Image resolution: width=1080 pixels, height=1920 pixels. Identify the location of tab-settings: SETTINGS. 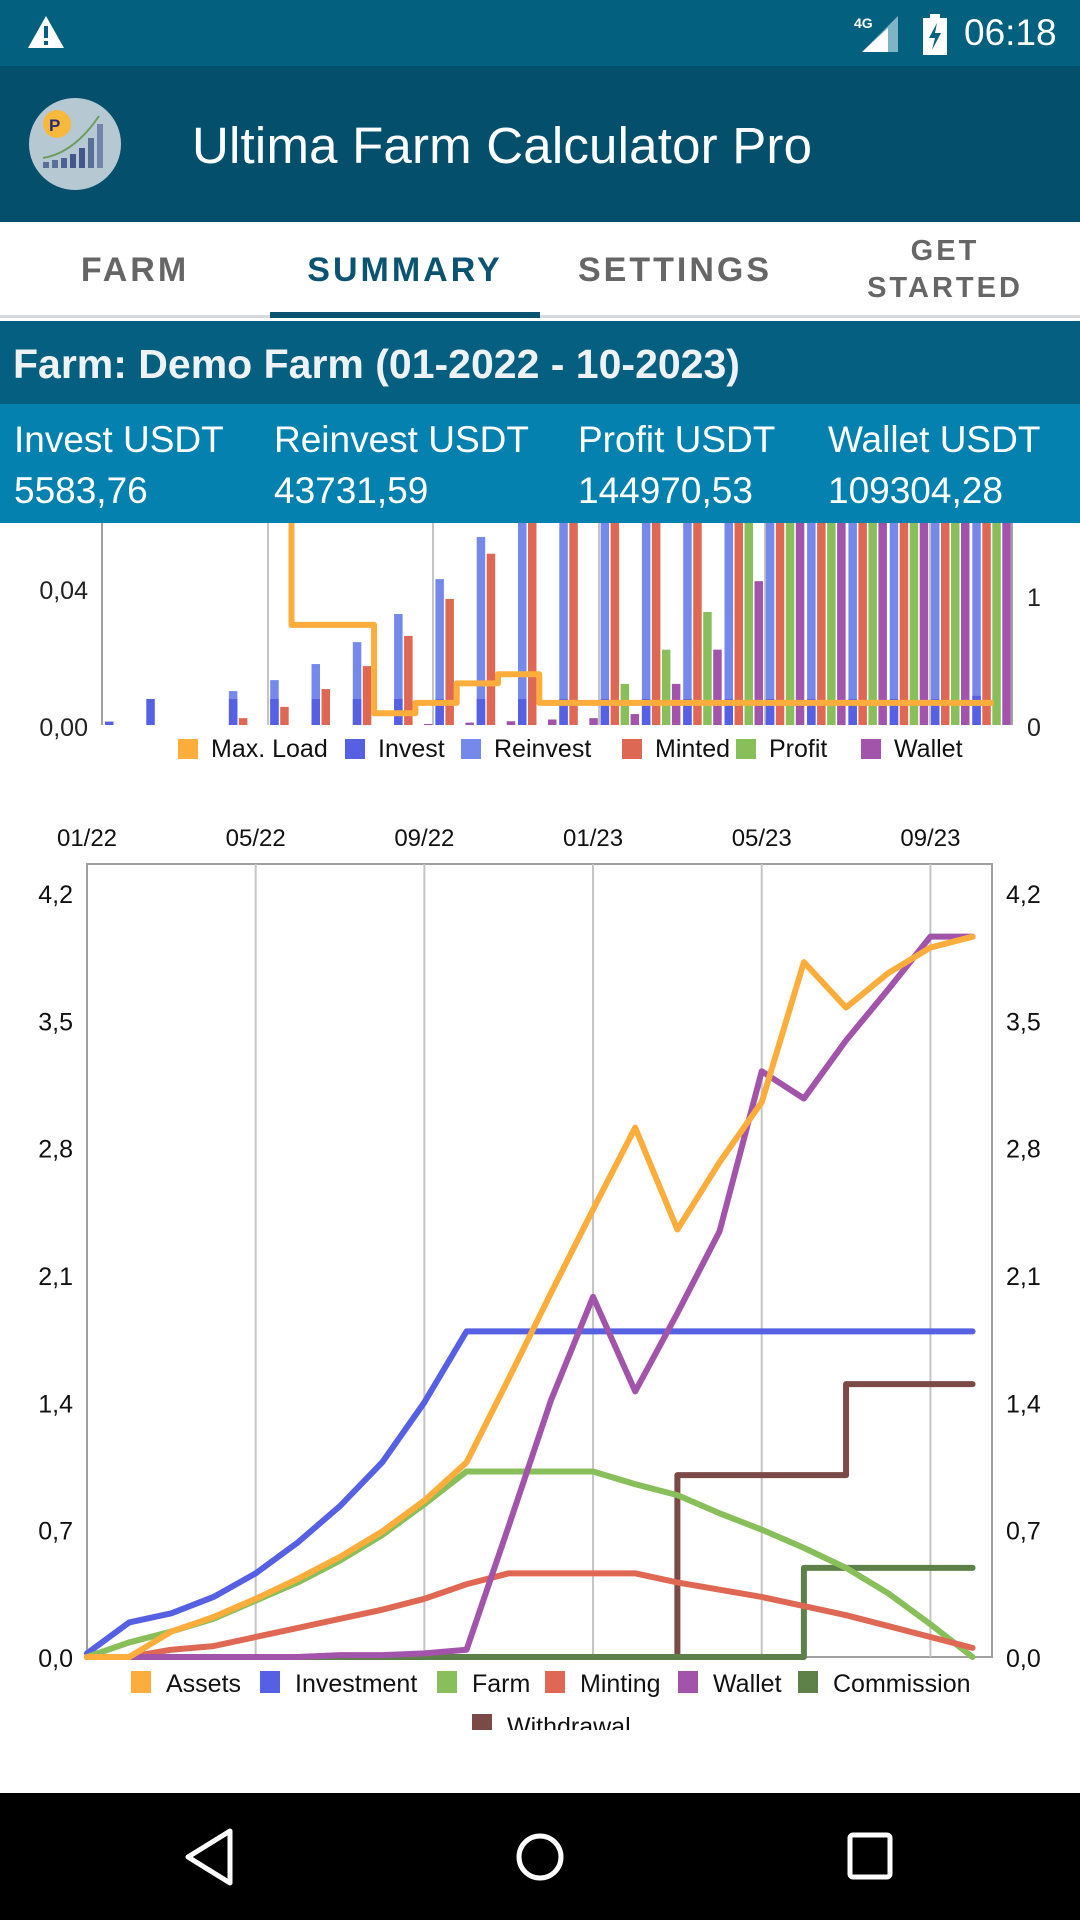
(675, 270).